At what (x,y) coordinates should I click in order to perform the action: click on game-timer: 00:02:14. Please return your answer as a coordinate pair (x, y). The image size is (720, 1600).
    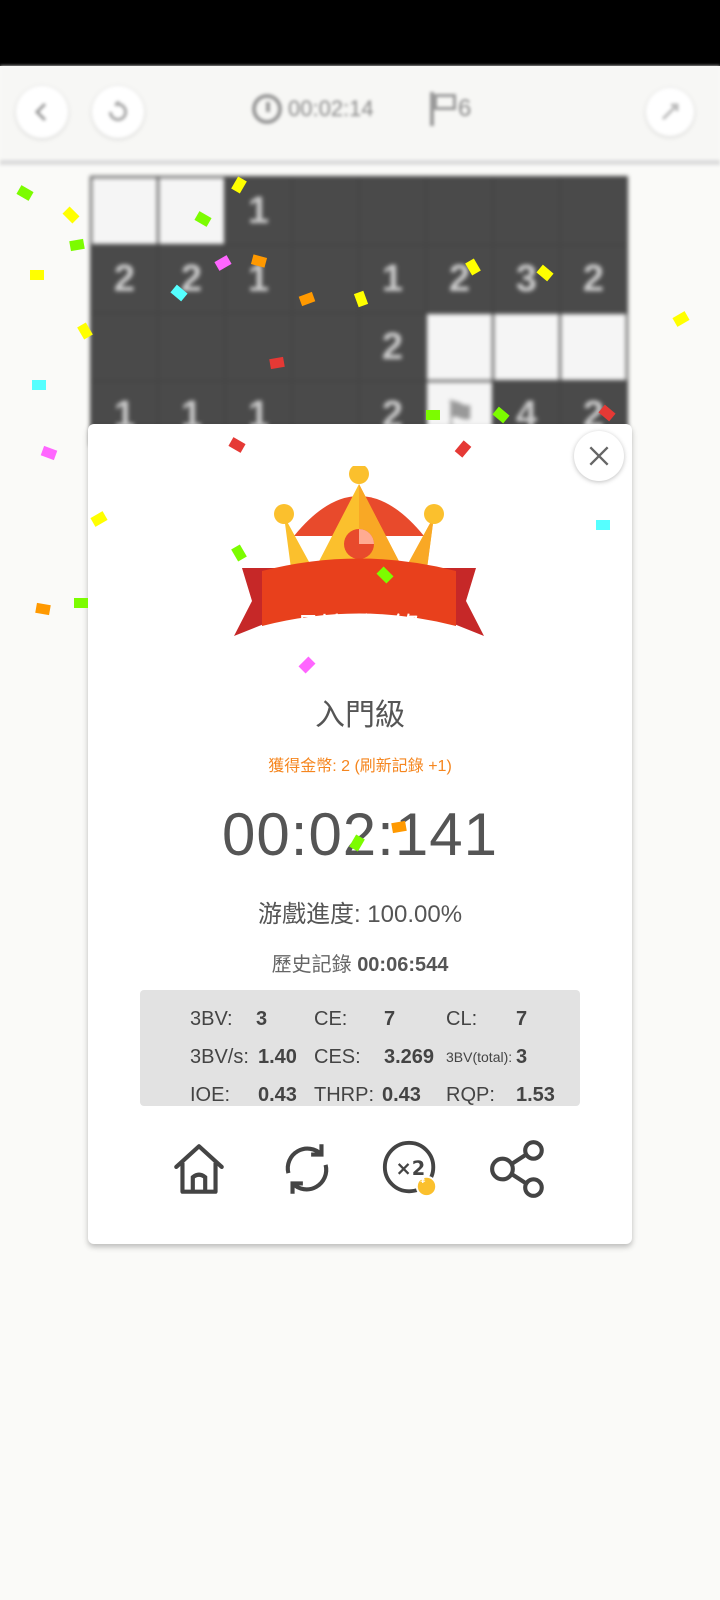
    Looking at the image, I should click on (313, 109).